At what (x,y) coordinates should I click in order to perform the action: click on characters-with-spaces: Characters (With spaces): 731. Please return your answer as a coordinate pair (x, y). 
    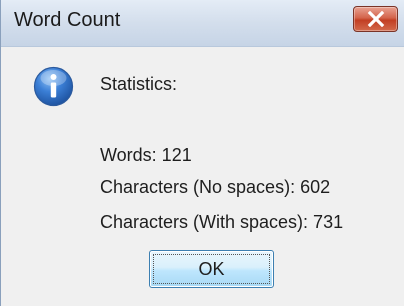
    Looking at the image, I should click on (222, 222).